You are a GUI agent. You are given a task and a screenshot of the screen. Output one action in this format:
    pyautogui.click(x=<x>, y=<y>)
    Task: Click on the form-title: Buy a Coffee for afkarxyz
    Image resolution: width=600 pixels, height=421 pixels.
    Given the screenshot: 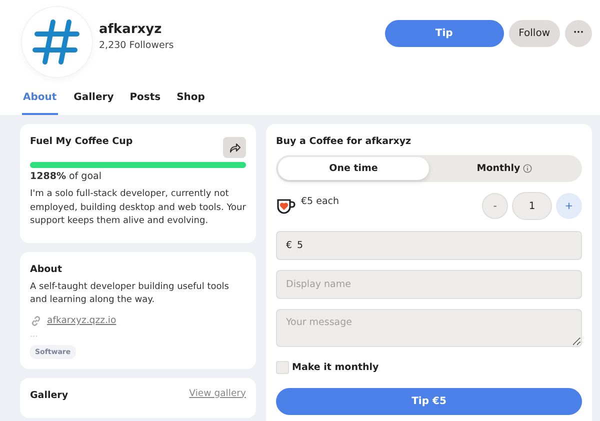 What is the action you would take?
    pyautogui.click(x=344, y=141)
    